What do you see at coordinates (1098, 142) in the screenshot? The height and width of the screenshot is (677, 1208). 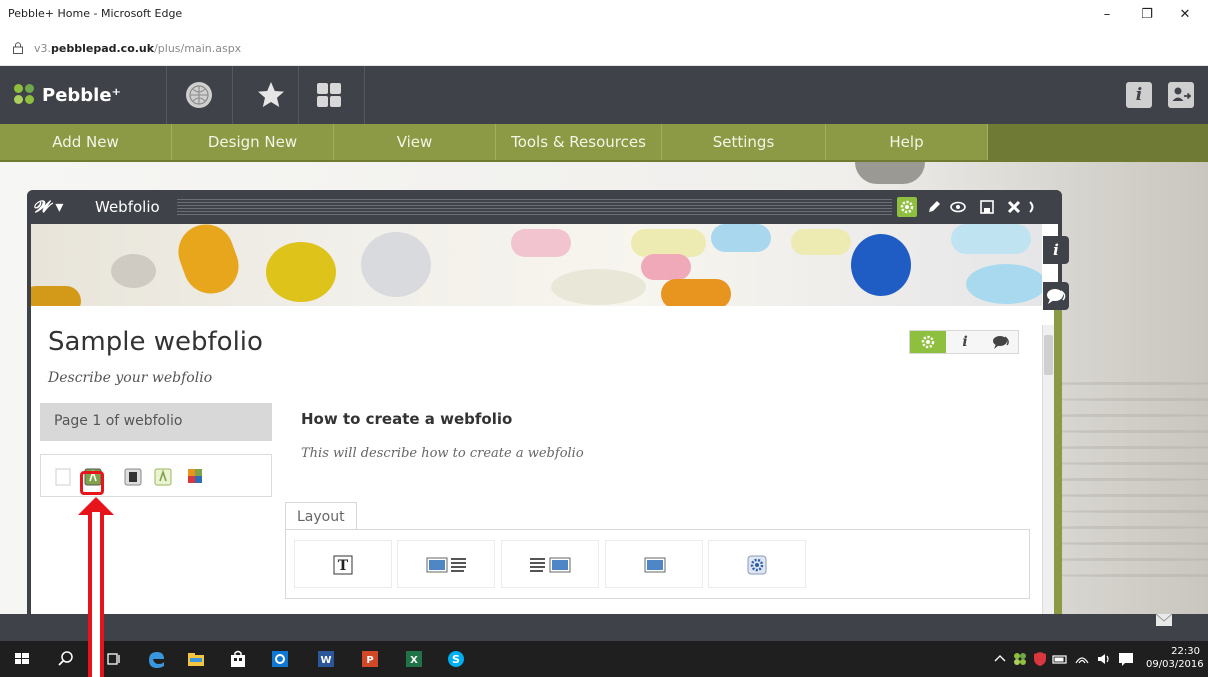 I see `menu-filler` at bounding box center [1098, 142].